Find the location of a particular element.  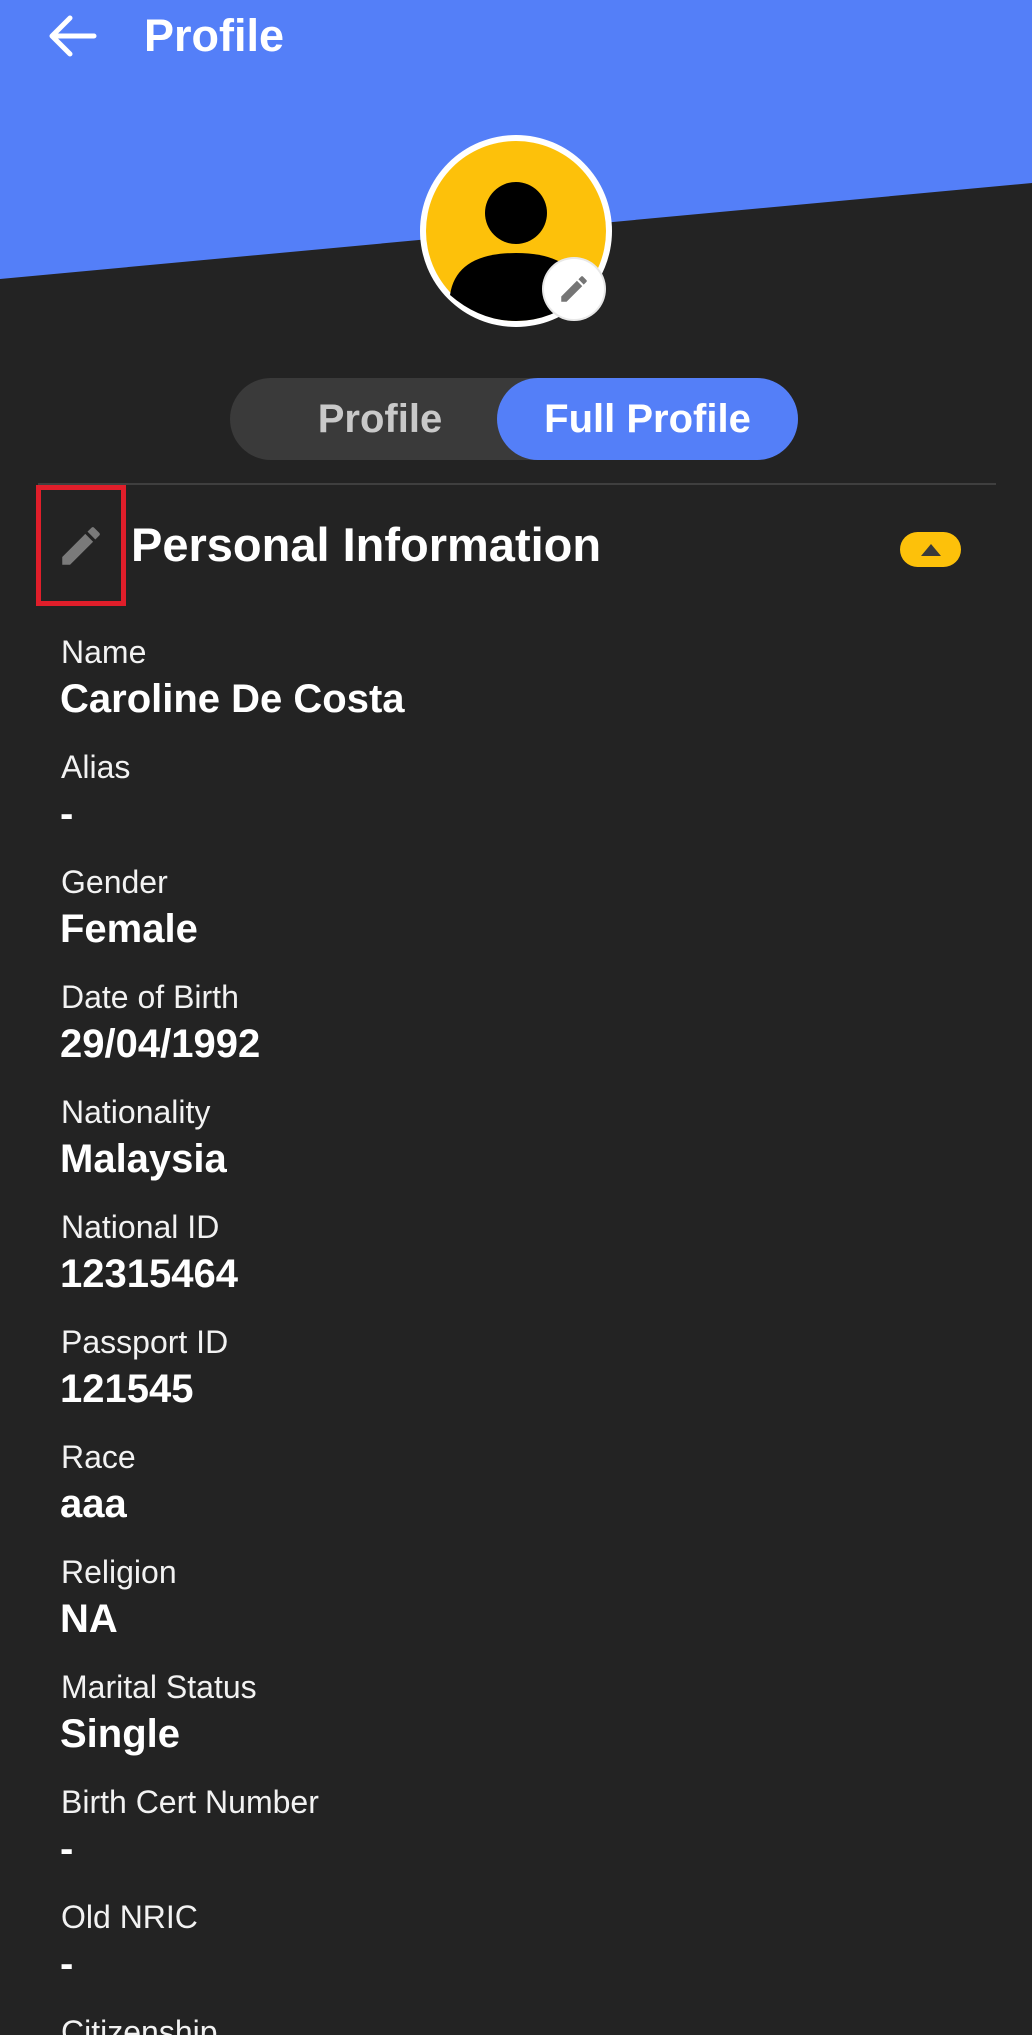

field-value: Female is located at coordinates (129, 929).